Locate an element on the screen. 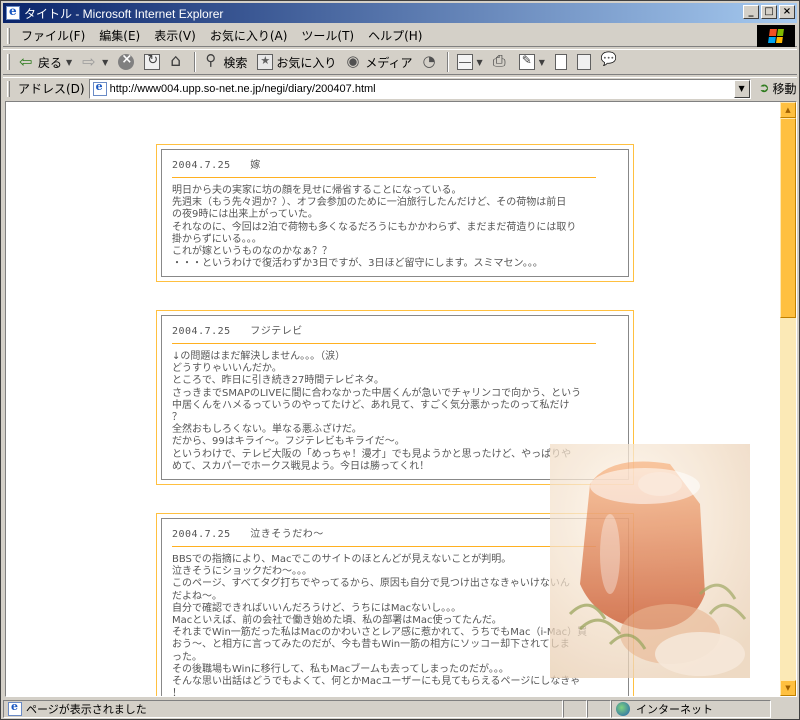  messenger-icon is located at coordinates (609, 62).